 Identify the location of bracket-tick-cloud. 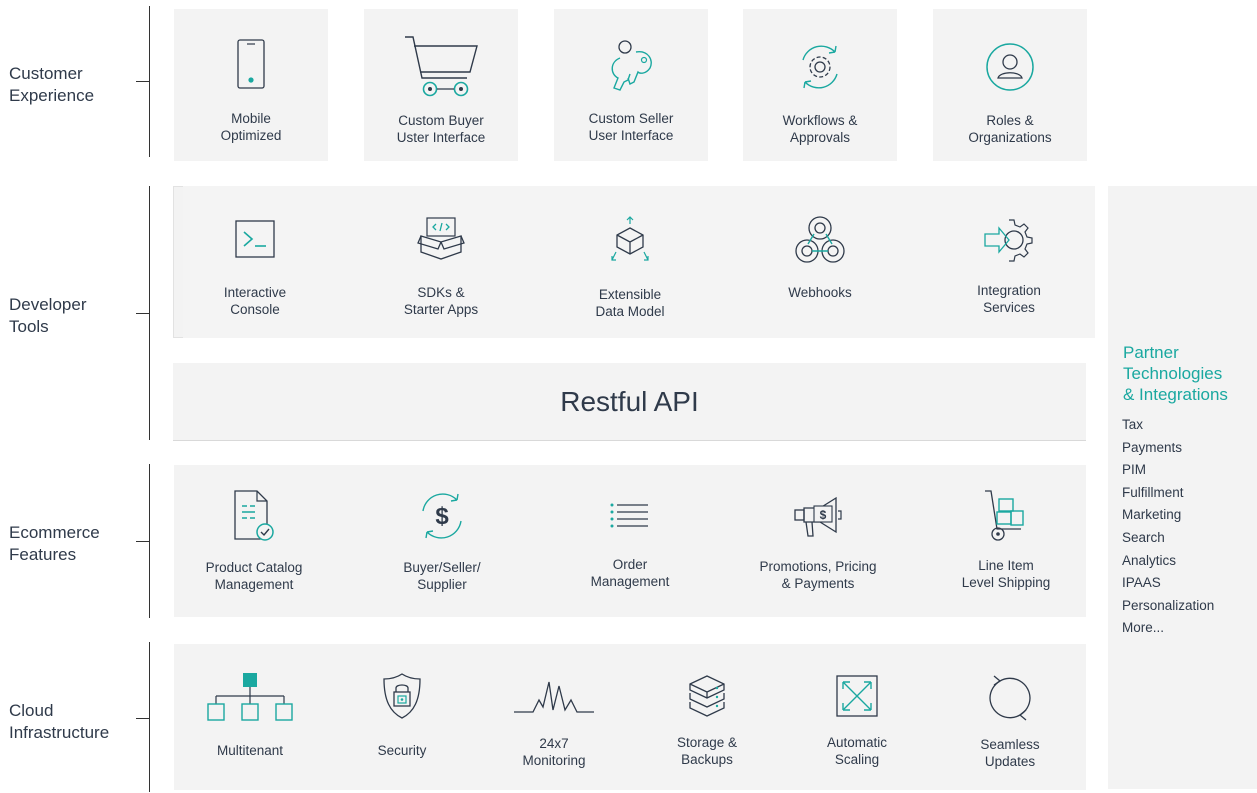
(143, 718).